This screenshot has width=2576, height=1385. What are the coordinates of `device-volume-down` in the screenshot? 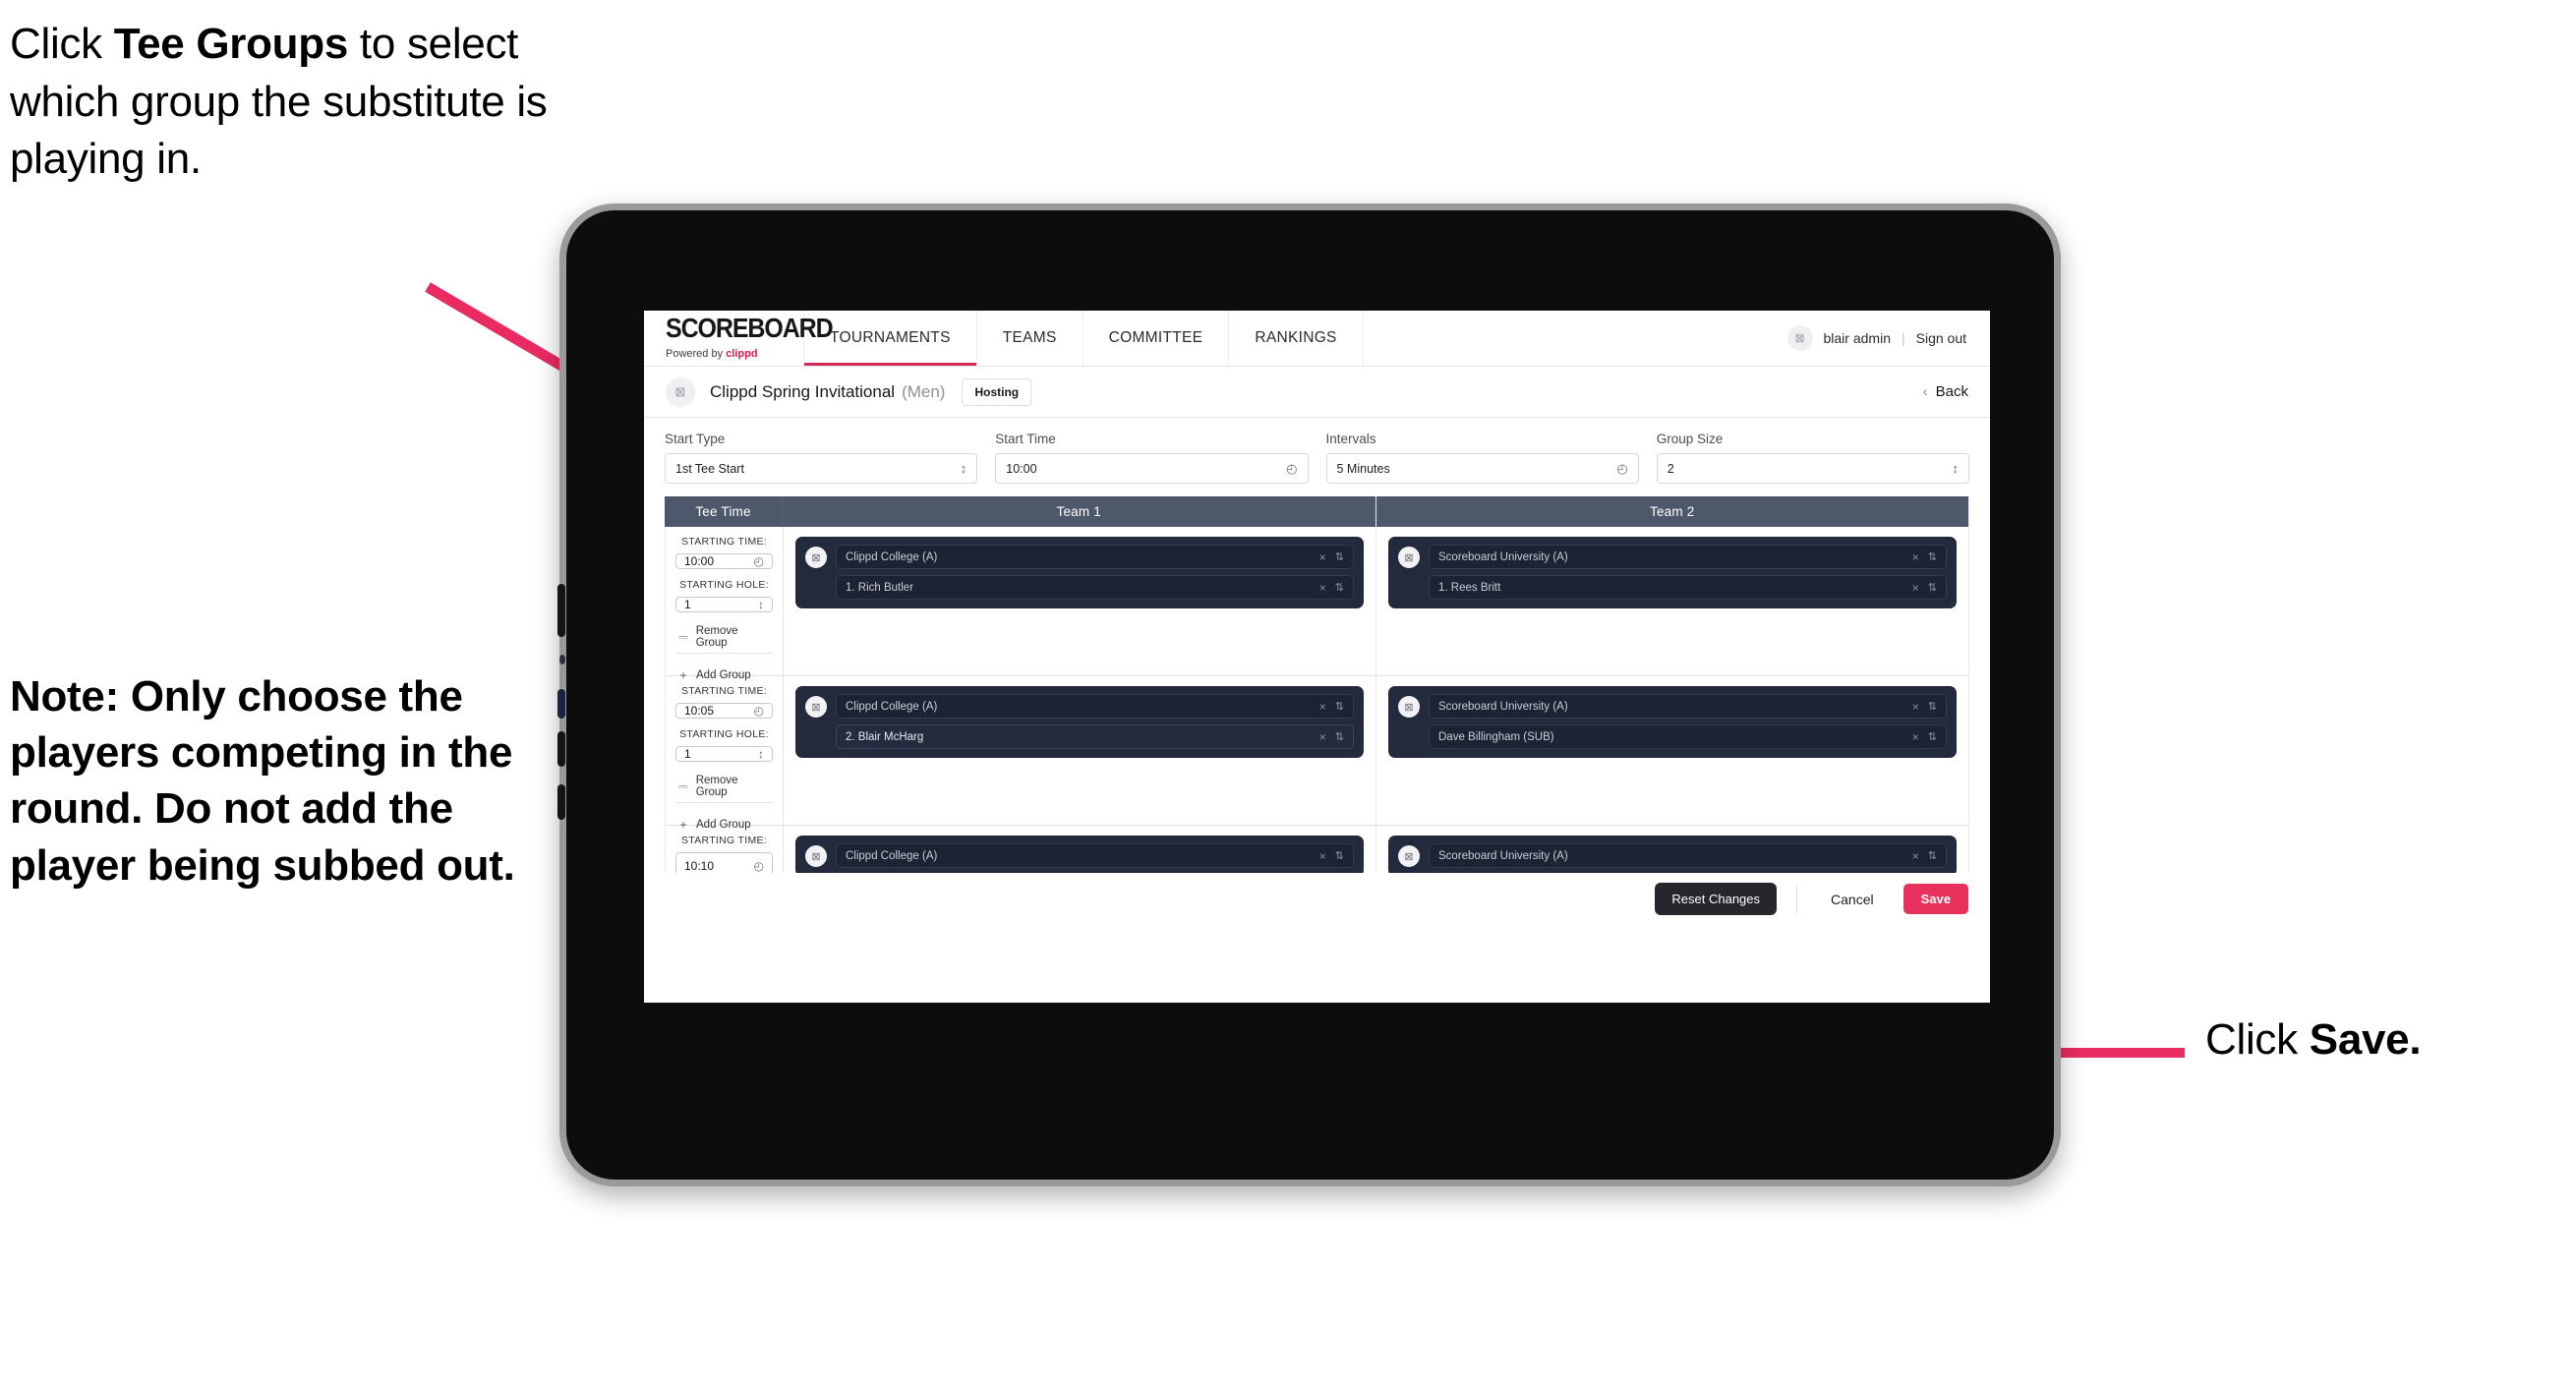 It's located at (561, 802).